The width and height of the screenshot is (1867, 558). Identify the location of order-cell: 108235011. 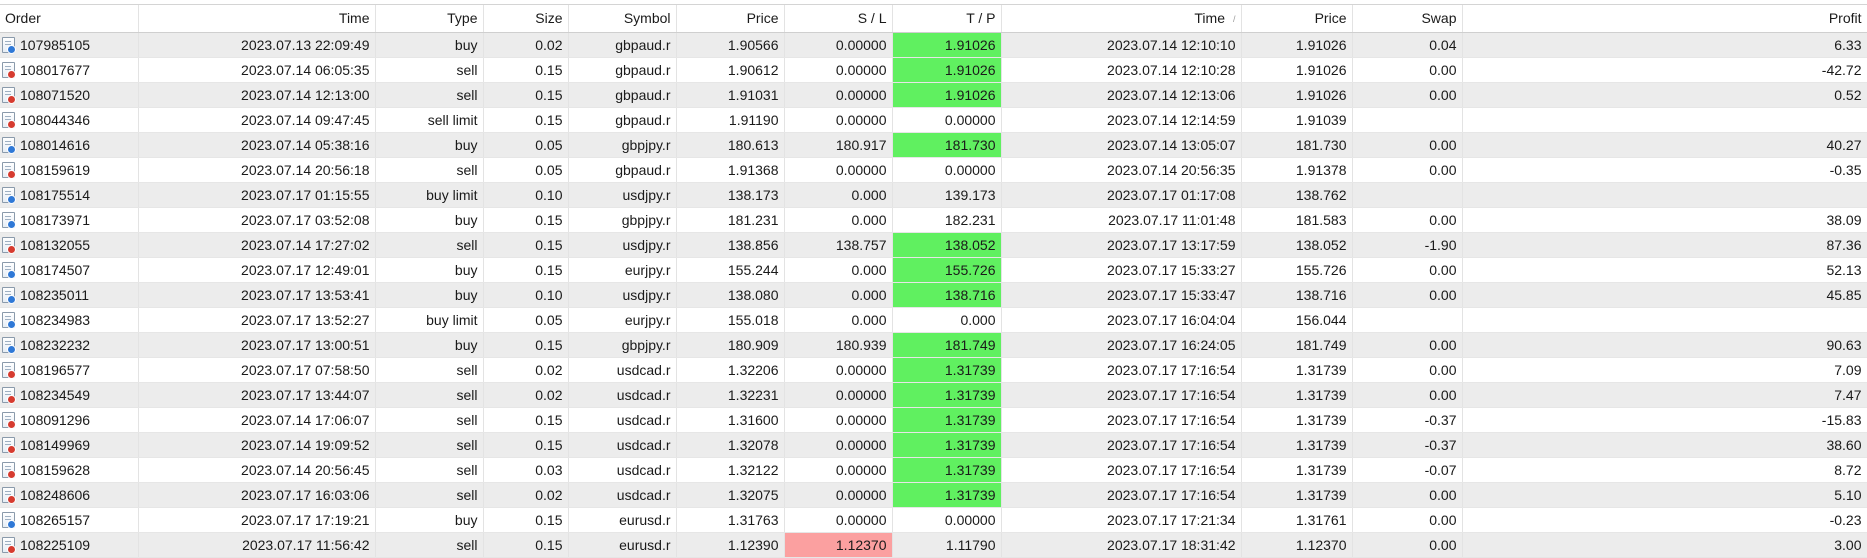
(69, 295).